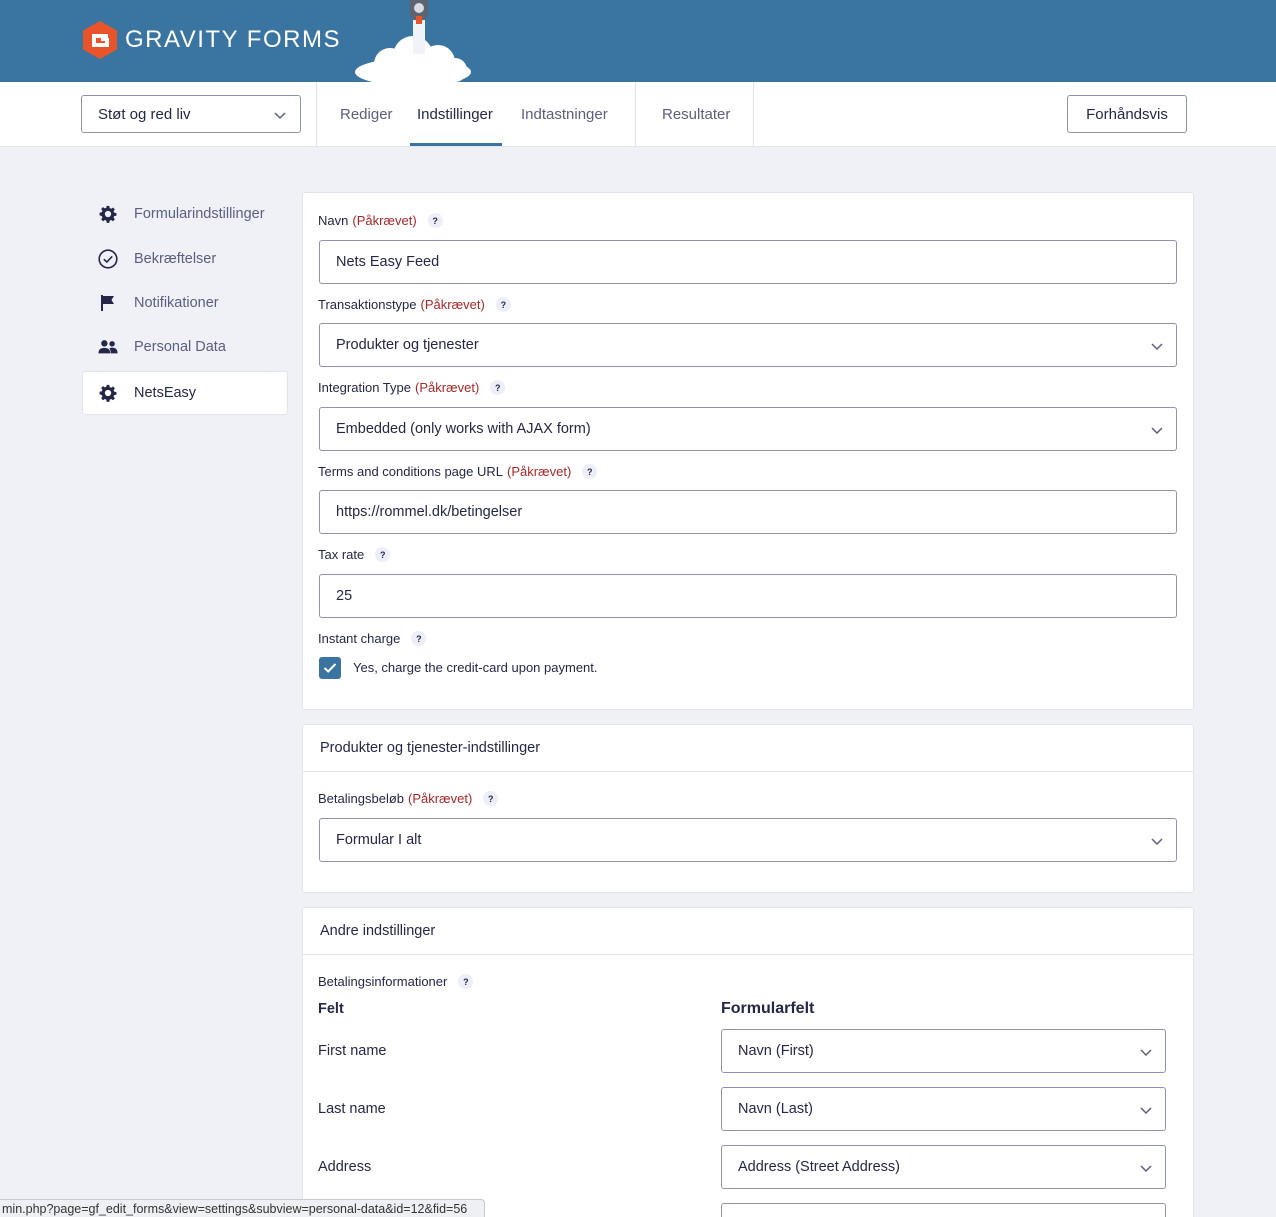 The width and height of the screenshot is (1276, 1217). I want to click on tab-settings: Indstillinger, so click(455, 114).